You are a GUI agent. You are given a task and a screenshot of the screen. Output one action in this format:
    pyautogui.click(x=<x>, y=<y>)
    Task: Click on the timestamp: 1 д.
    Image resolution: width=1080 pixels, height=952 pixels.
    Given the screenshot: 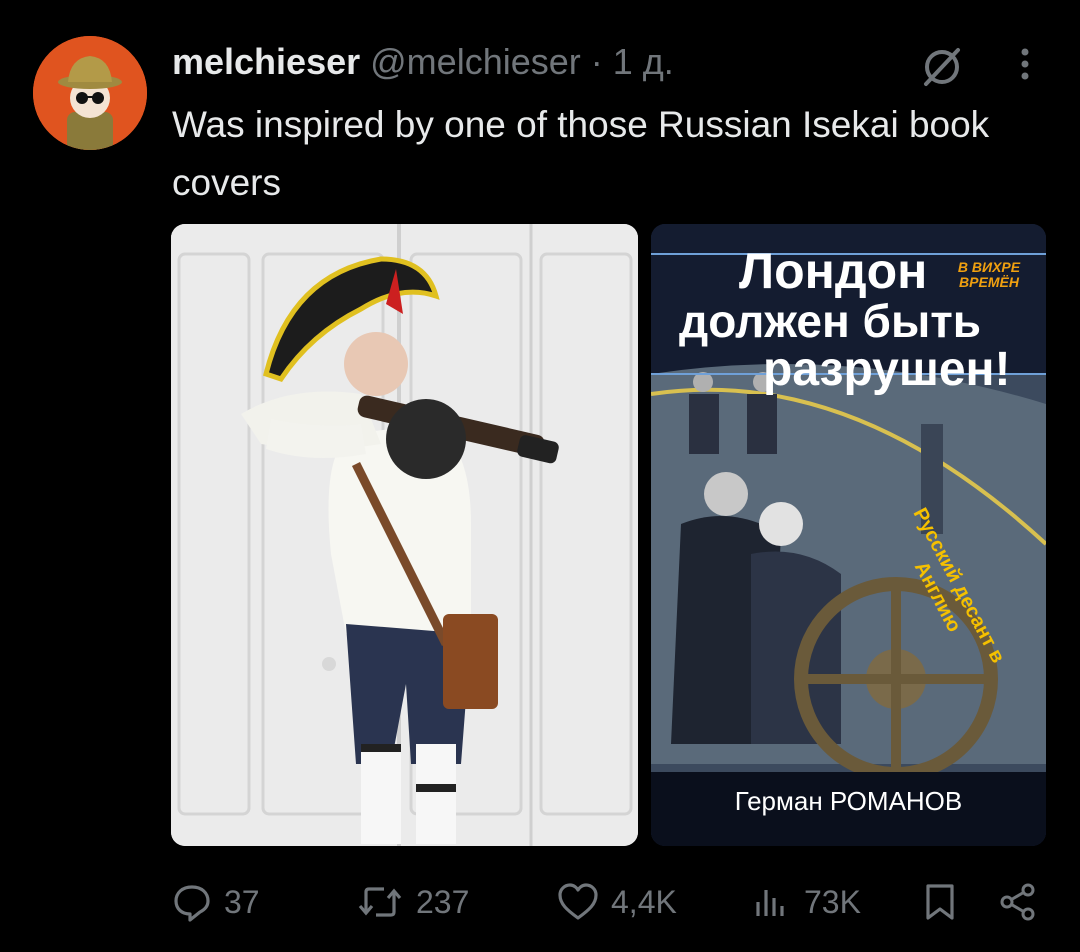 What is the action you would take?
    pyautogui.click(x=643, y=61)
    